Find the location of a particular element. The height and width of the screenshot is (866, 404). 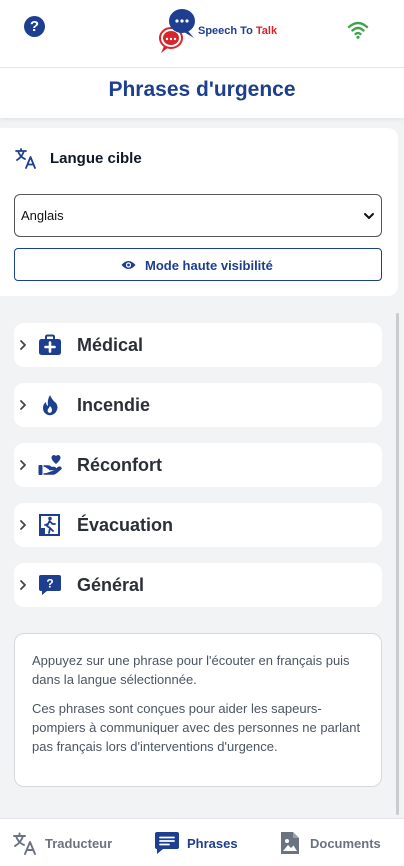

scrollbar is located at coordinates (397, 564).